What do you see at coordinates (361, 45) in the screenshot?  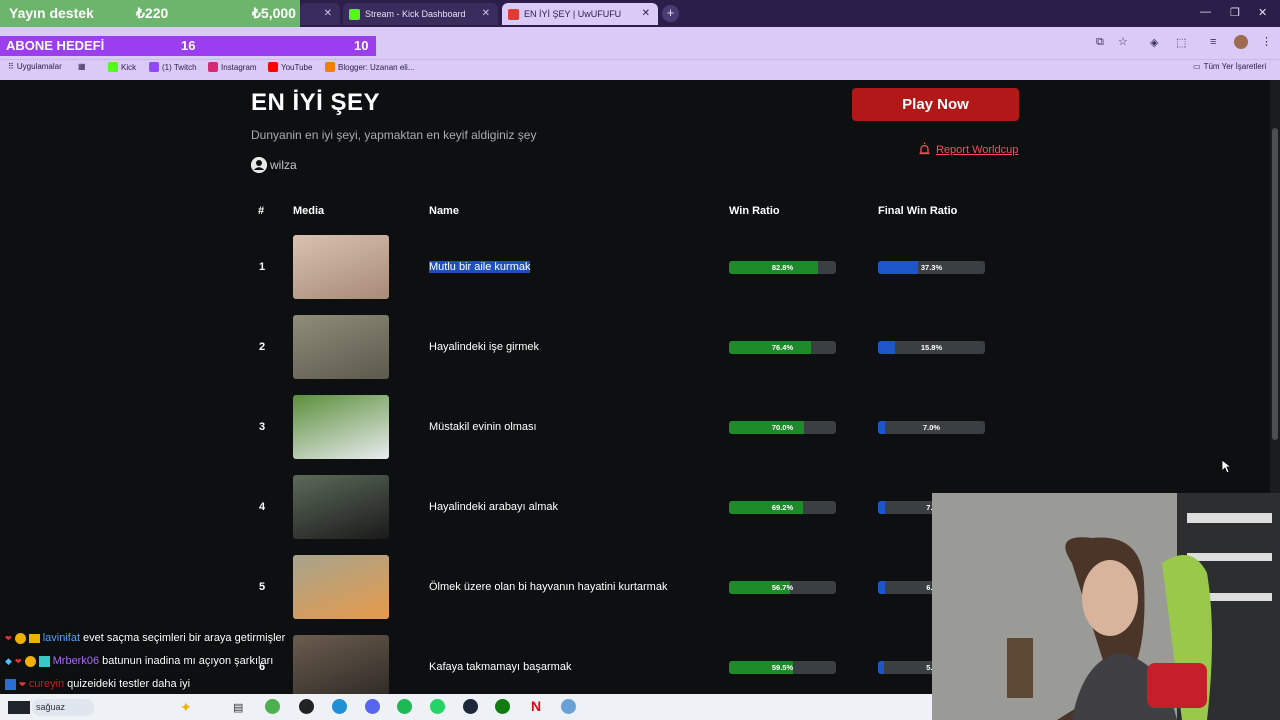 I see `sub-goal-target: 10` at bounding box center [361, 45].